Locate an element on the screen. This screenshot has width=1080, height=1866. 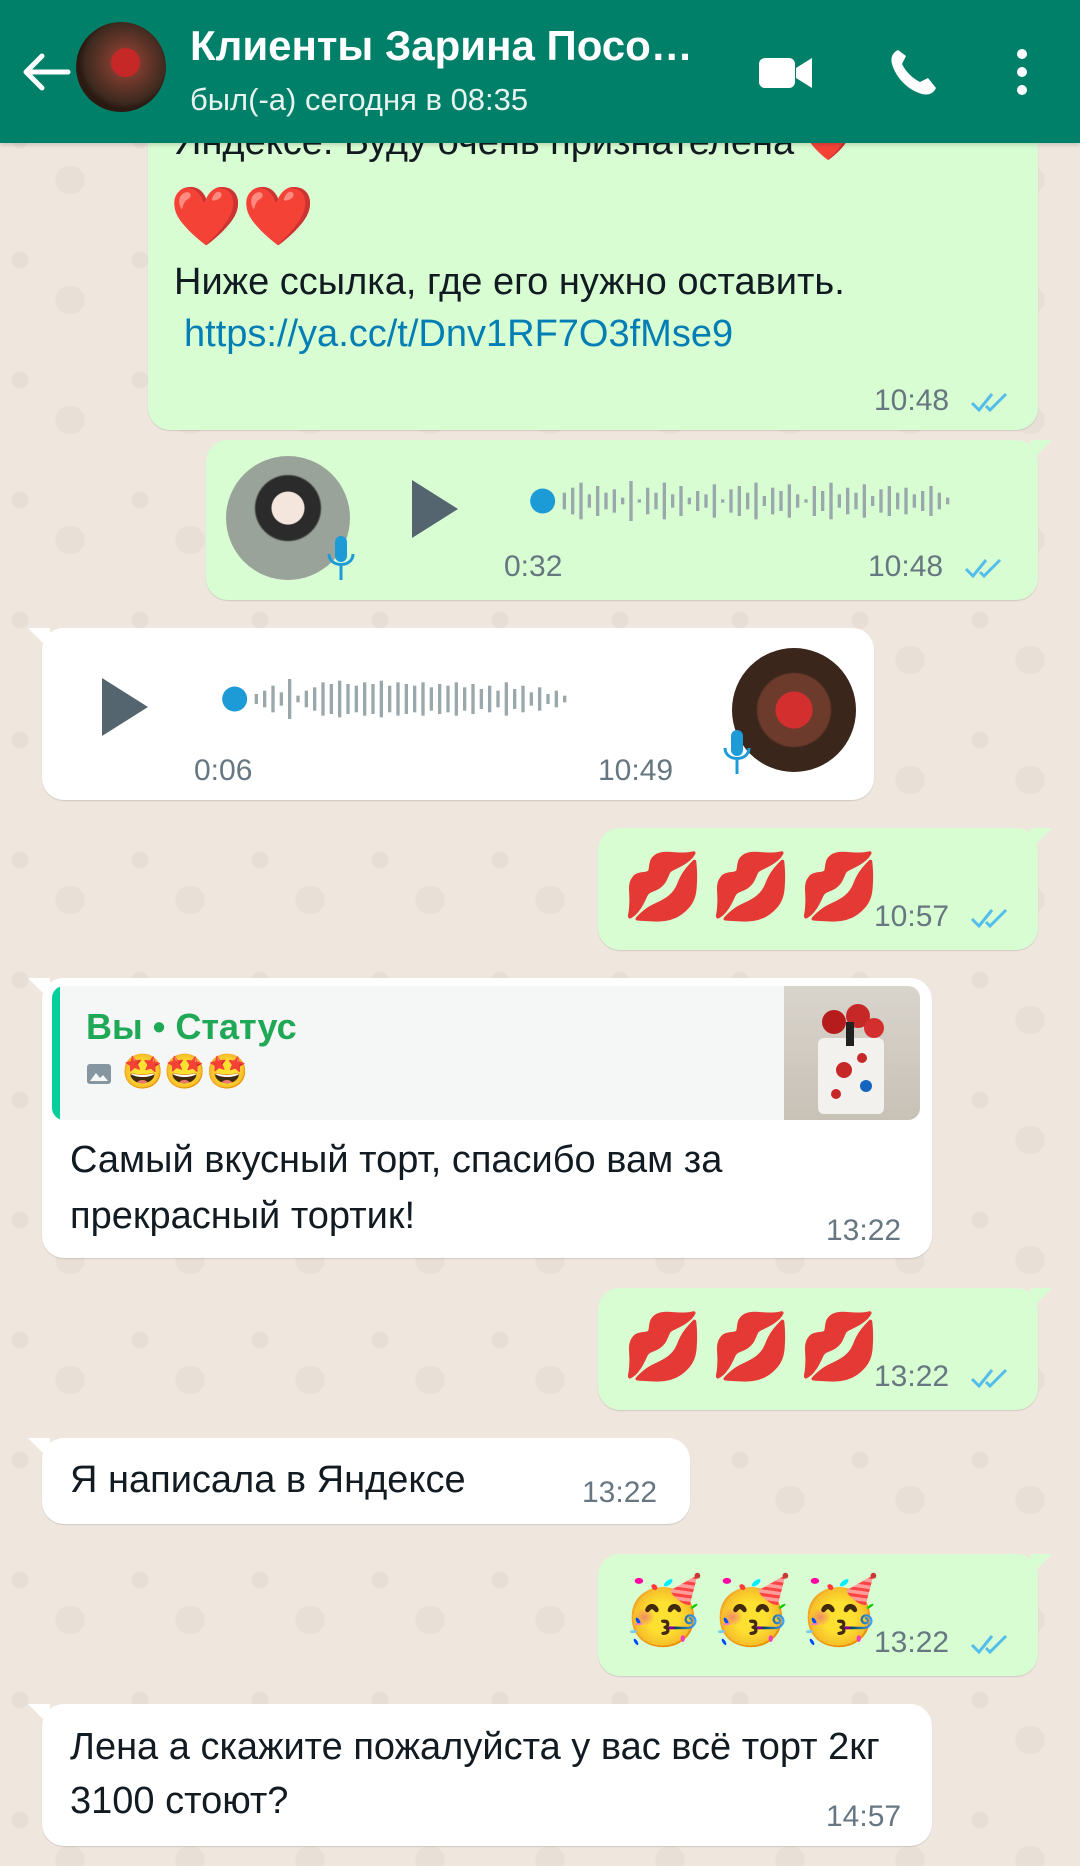
message-time: 10:57 is located at coordinates (912, 916).